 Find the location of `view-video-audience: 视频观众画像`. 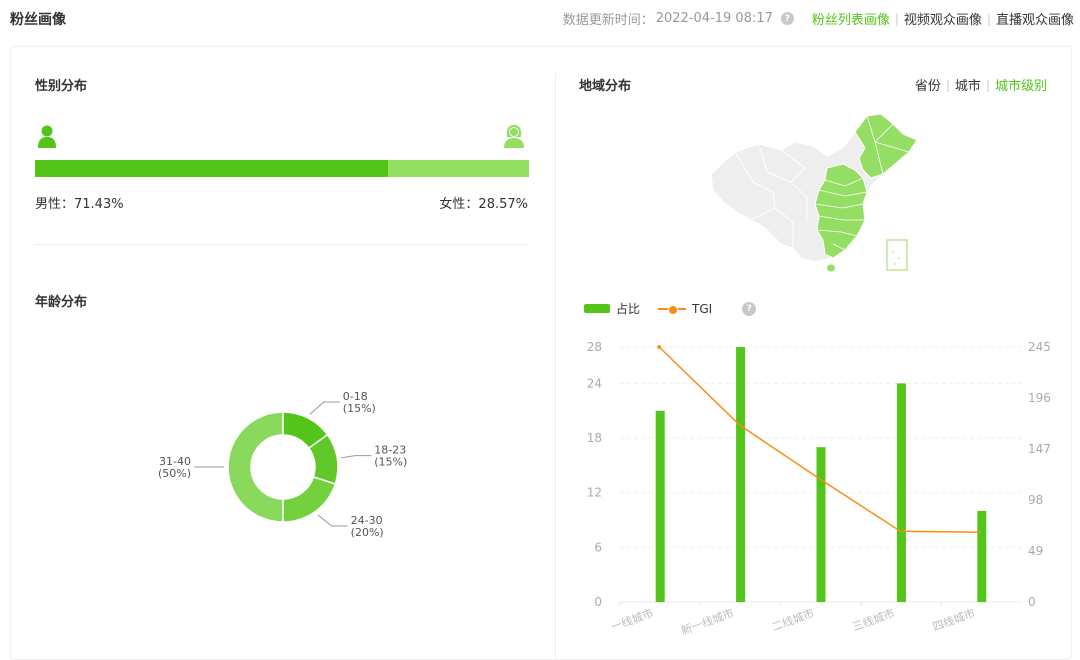

view-video-audience: 视频观众画像 is located at coordinates (943, 18).